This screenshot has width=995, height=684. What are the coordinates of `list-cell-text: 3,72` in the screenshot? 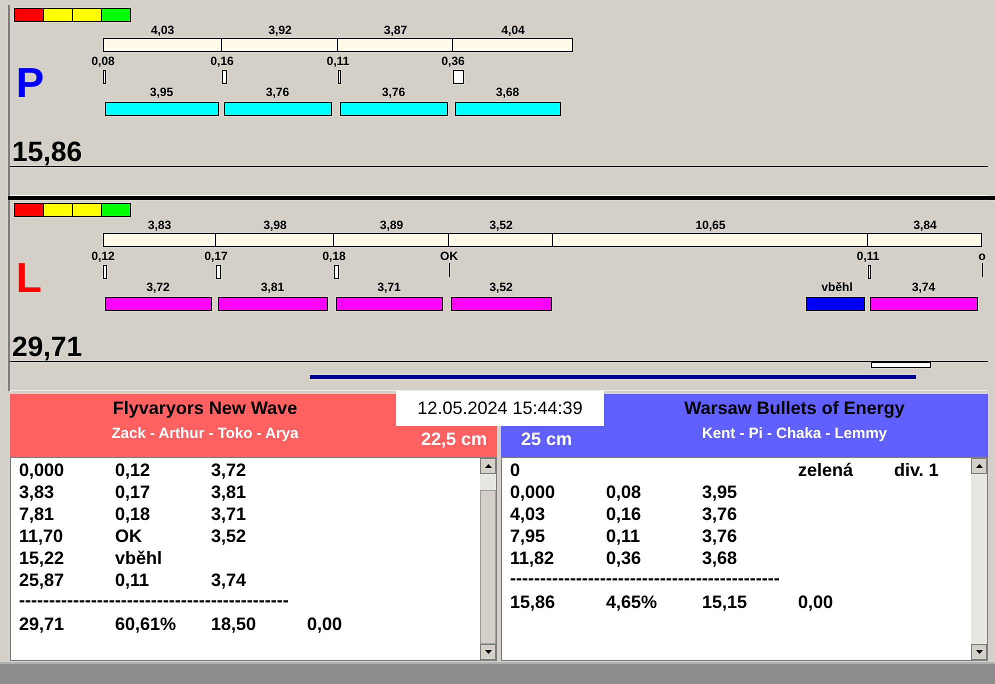 It's located at (229, 470).